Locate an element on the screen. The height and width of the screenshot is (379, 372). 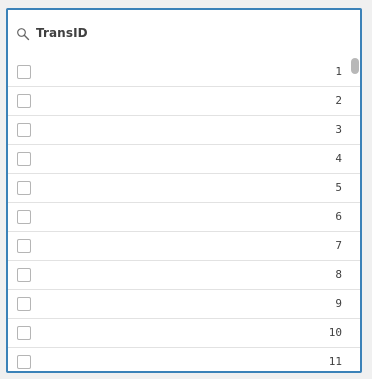
field-title: TransID is located at coordinates (62, 33).